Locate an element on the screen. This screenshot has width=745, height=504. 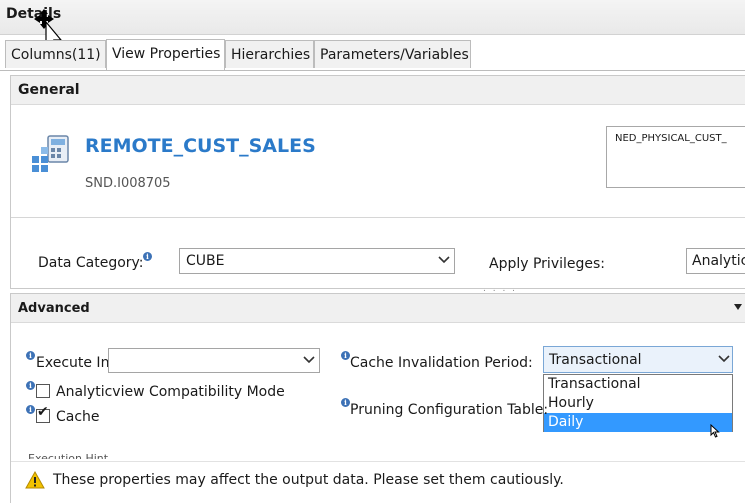
dropdown-option-transactional: Transactional is located at coordinates (638, 384).